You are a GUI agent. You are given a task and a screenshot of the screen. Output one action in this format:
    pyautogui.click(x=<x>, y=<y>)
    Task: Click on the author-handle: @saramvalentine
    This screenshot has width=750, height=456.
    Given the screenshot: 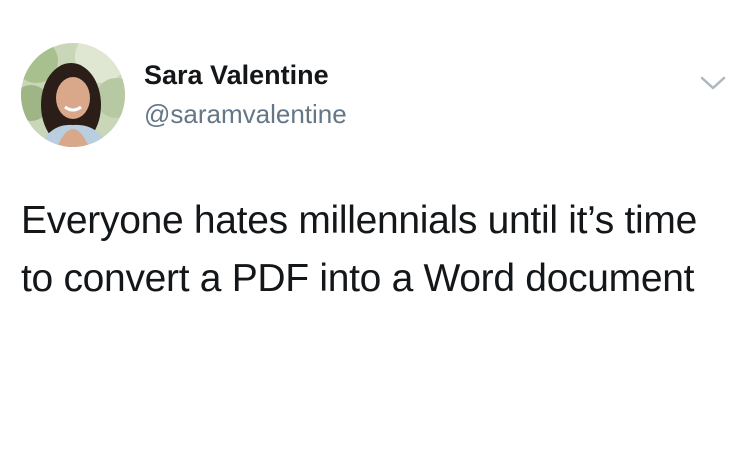 What is the action you would take?
    pyautogui.click(x=245, y=114)
    